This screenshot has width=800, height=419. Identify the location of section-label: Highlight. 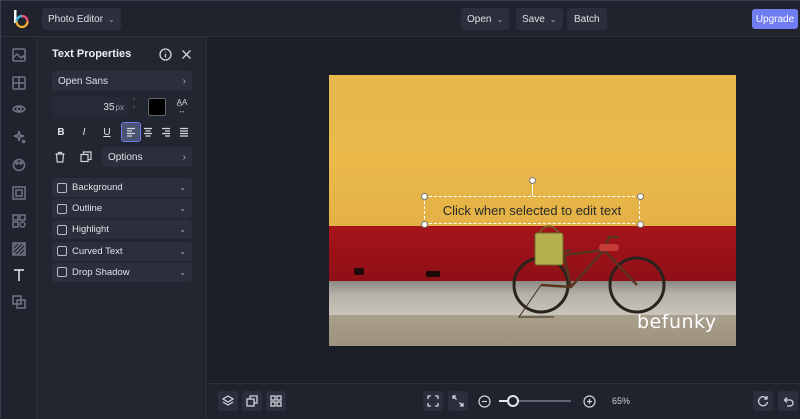
(90, 230).